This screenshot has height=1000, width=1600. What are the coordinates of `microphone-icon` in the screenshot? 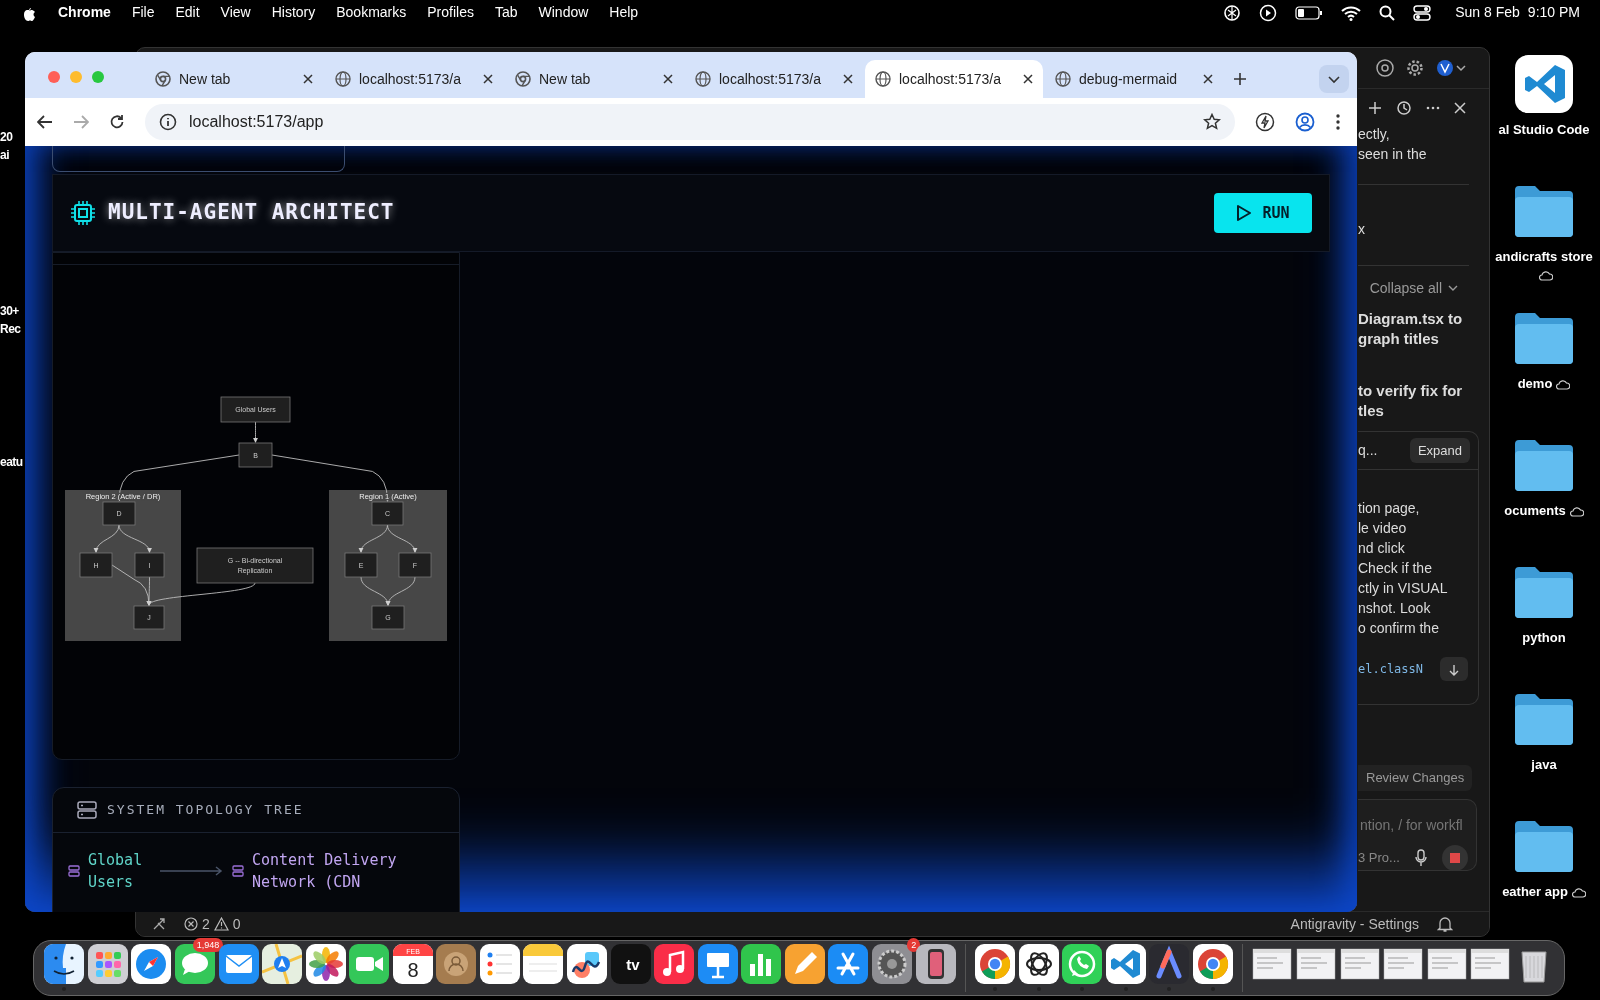 It's located at (1420, 857).